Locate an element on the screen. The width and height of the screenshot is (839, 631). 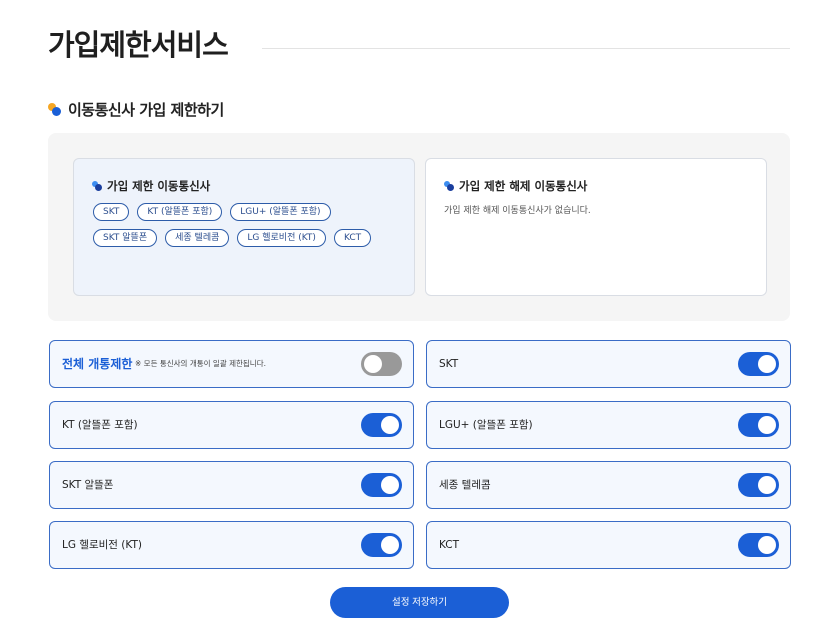
toggle-label: LG 헬로비전 (KT) is located at coordinates (102, 545).